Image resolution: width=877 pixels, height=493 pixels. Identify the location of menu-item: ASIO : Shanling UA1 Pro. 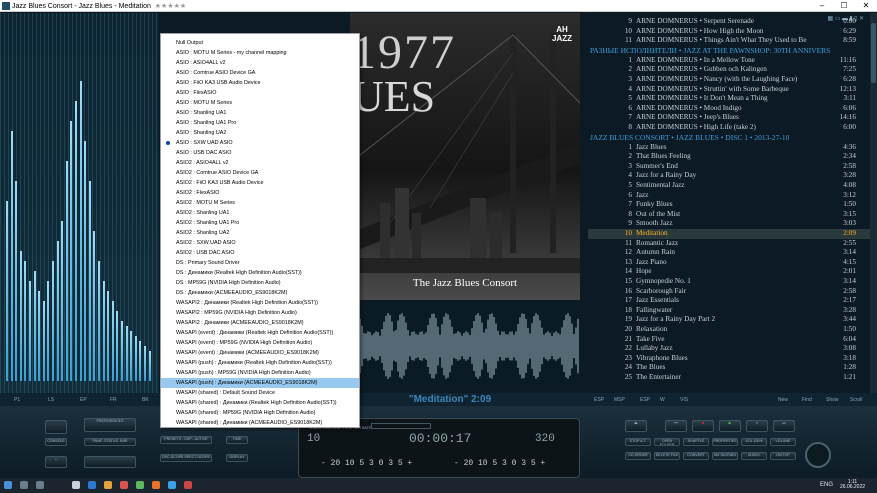
(260, 123).